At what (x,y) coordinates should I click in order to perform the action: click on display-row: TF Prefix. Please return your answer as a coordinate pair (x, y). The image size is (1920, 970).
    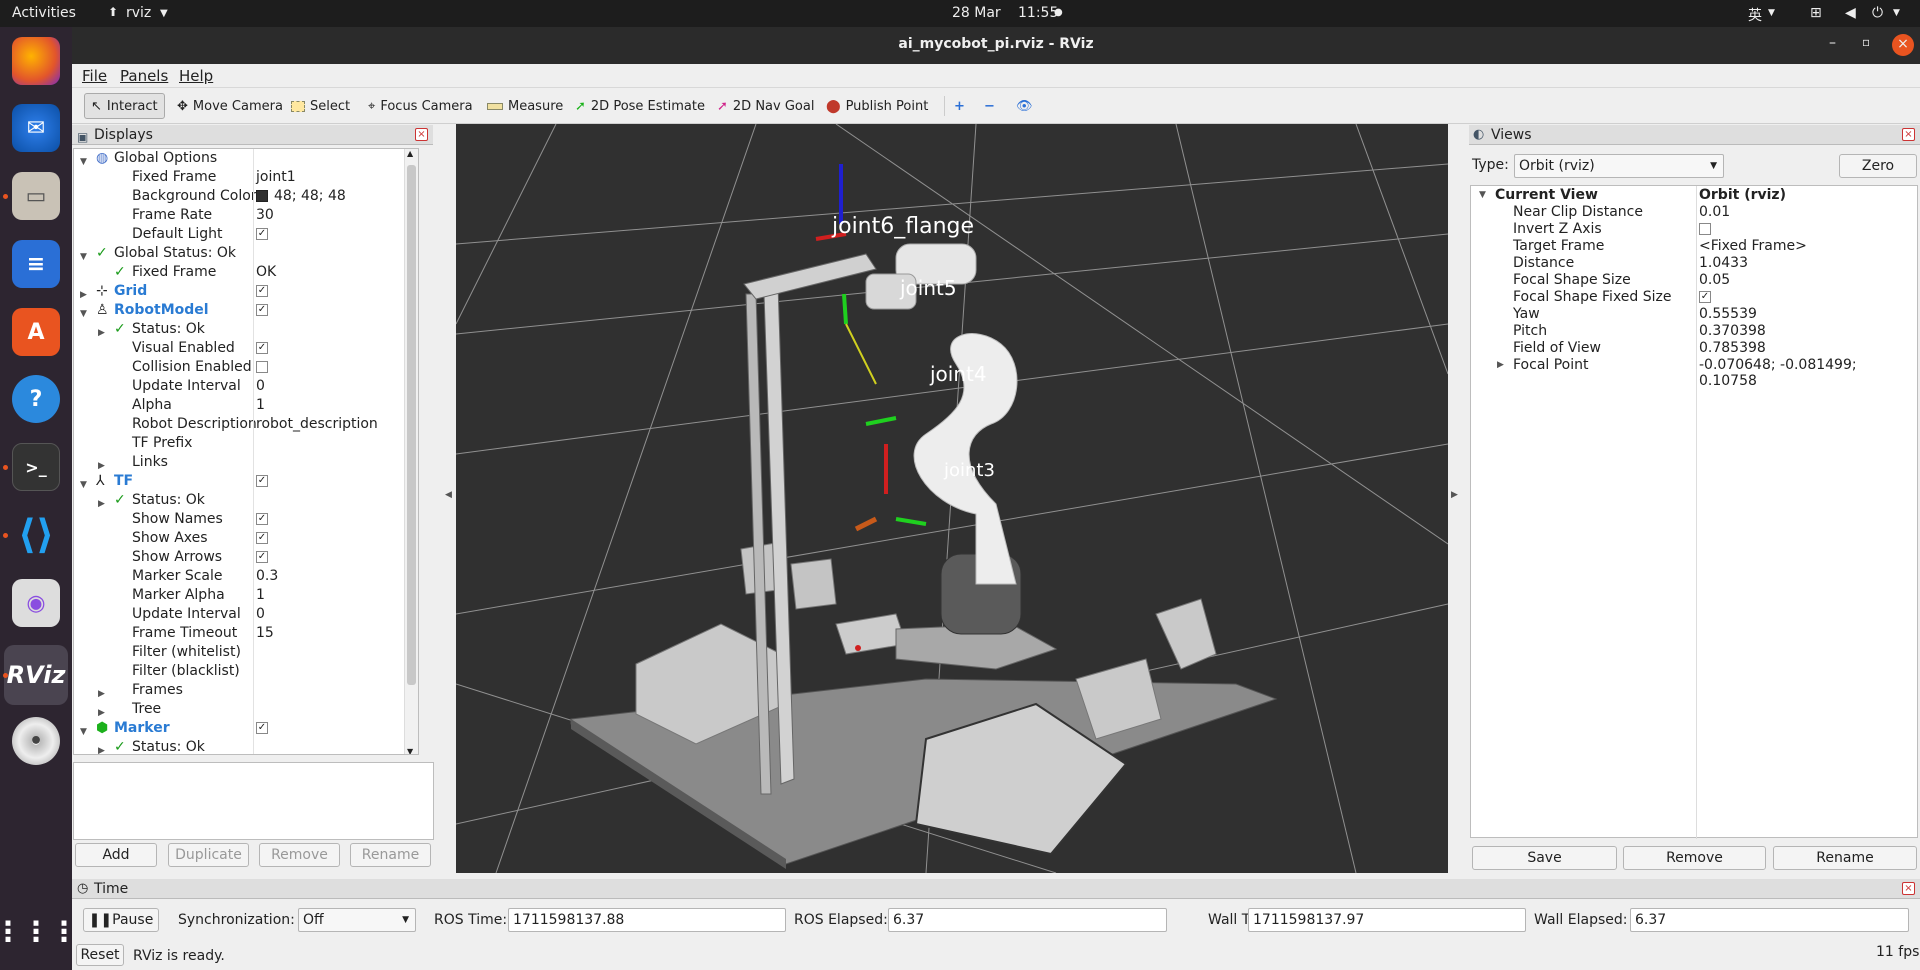
    Looking at the image, I should click on (246, 443).